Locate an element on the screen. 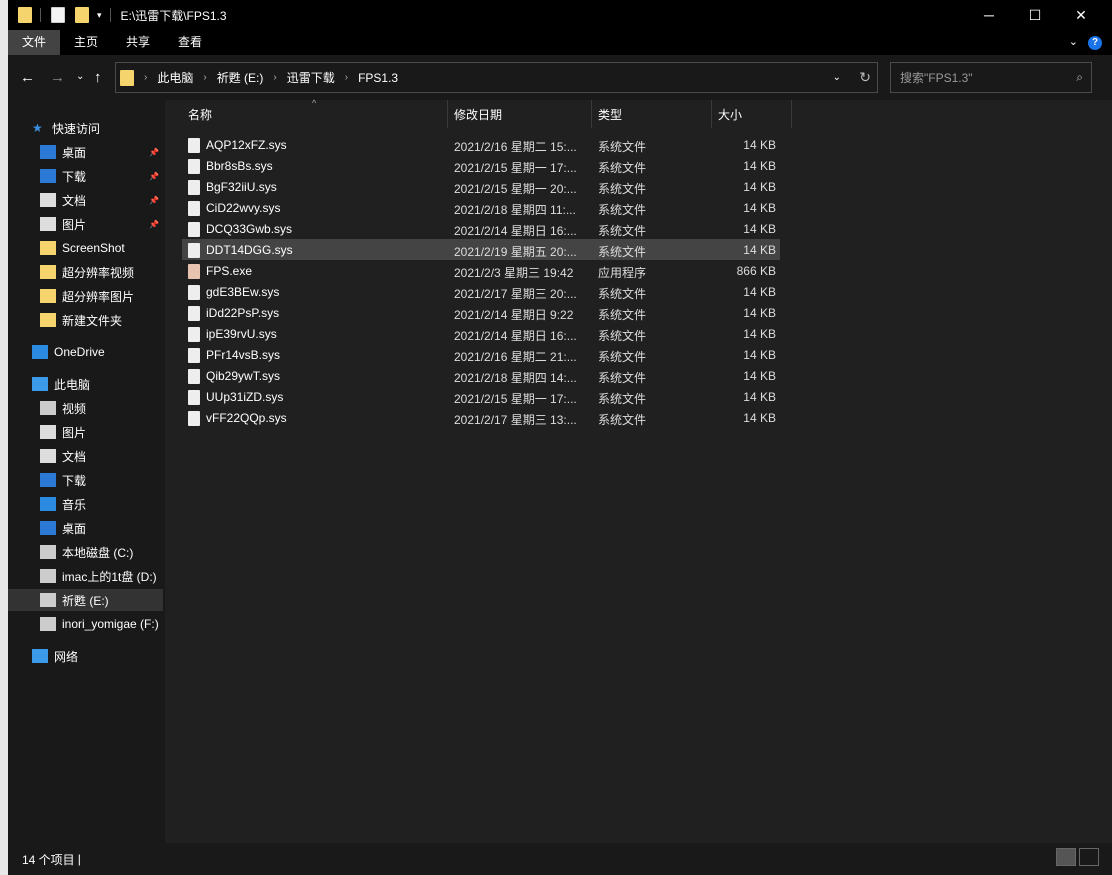 This screenshot has height=875, width=1112. sidebar-item: 视频 is located at coordinates (85, 408).